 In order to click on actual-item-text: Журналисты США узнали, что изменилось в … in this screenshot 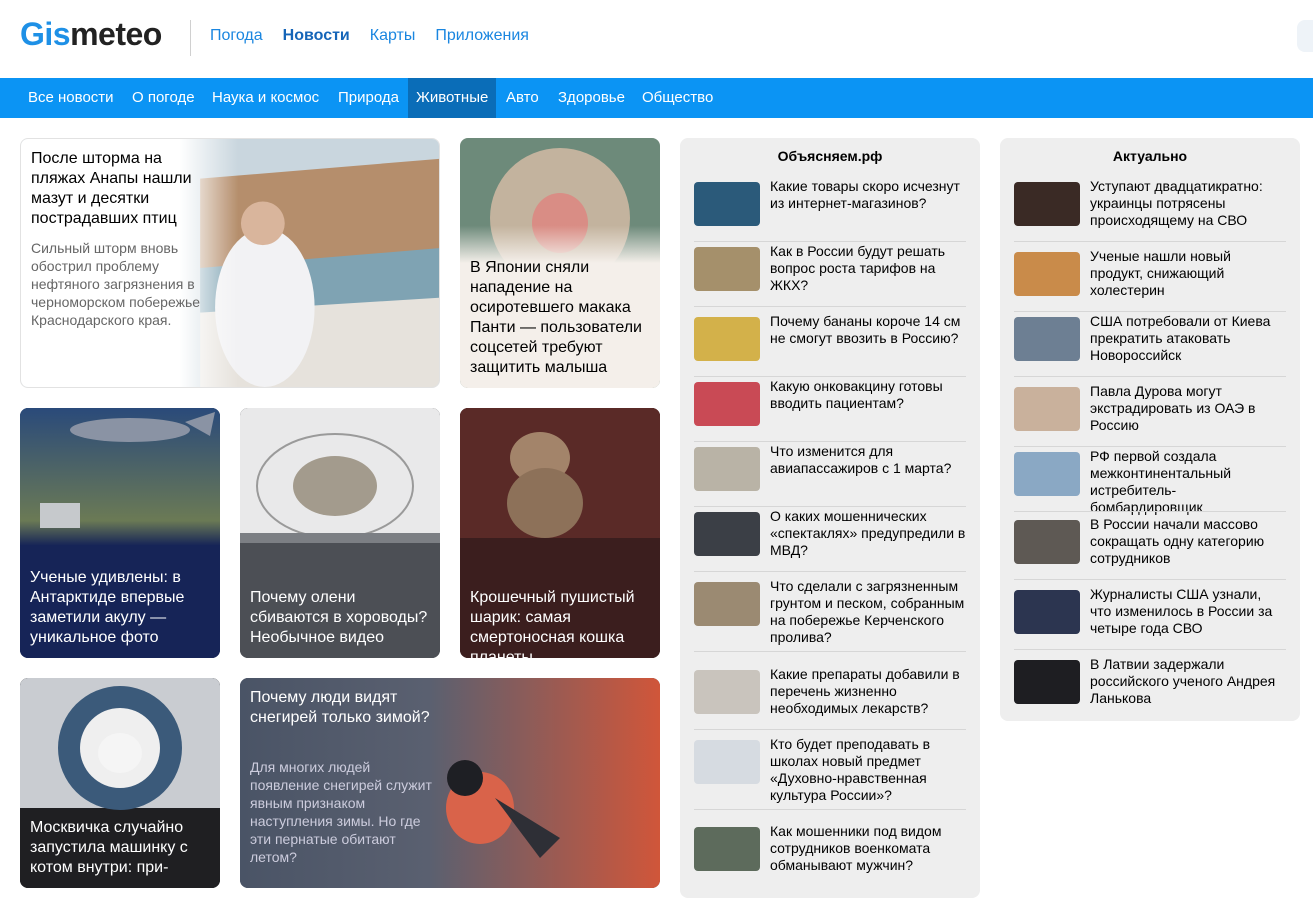, I will do `click(1181, 611)`.